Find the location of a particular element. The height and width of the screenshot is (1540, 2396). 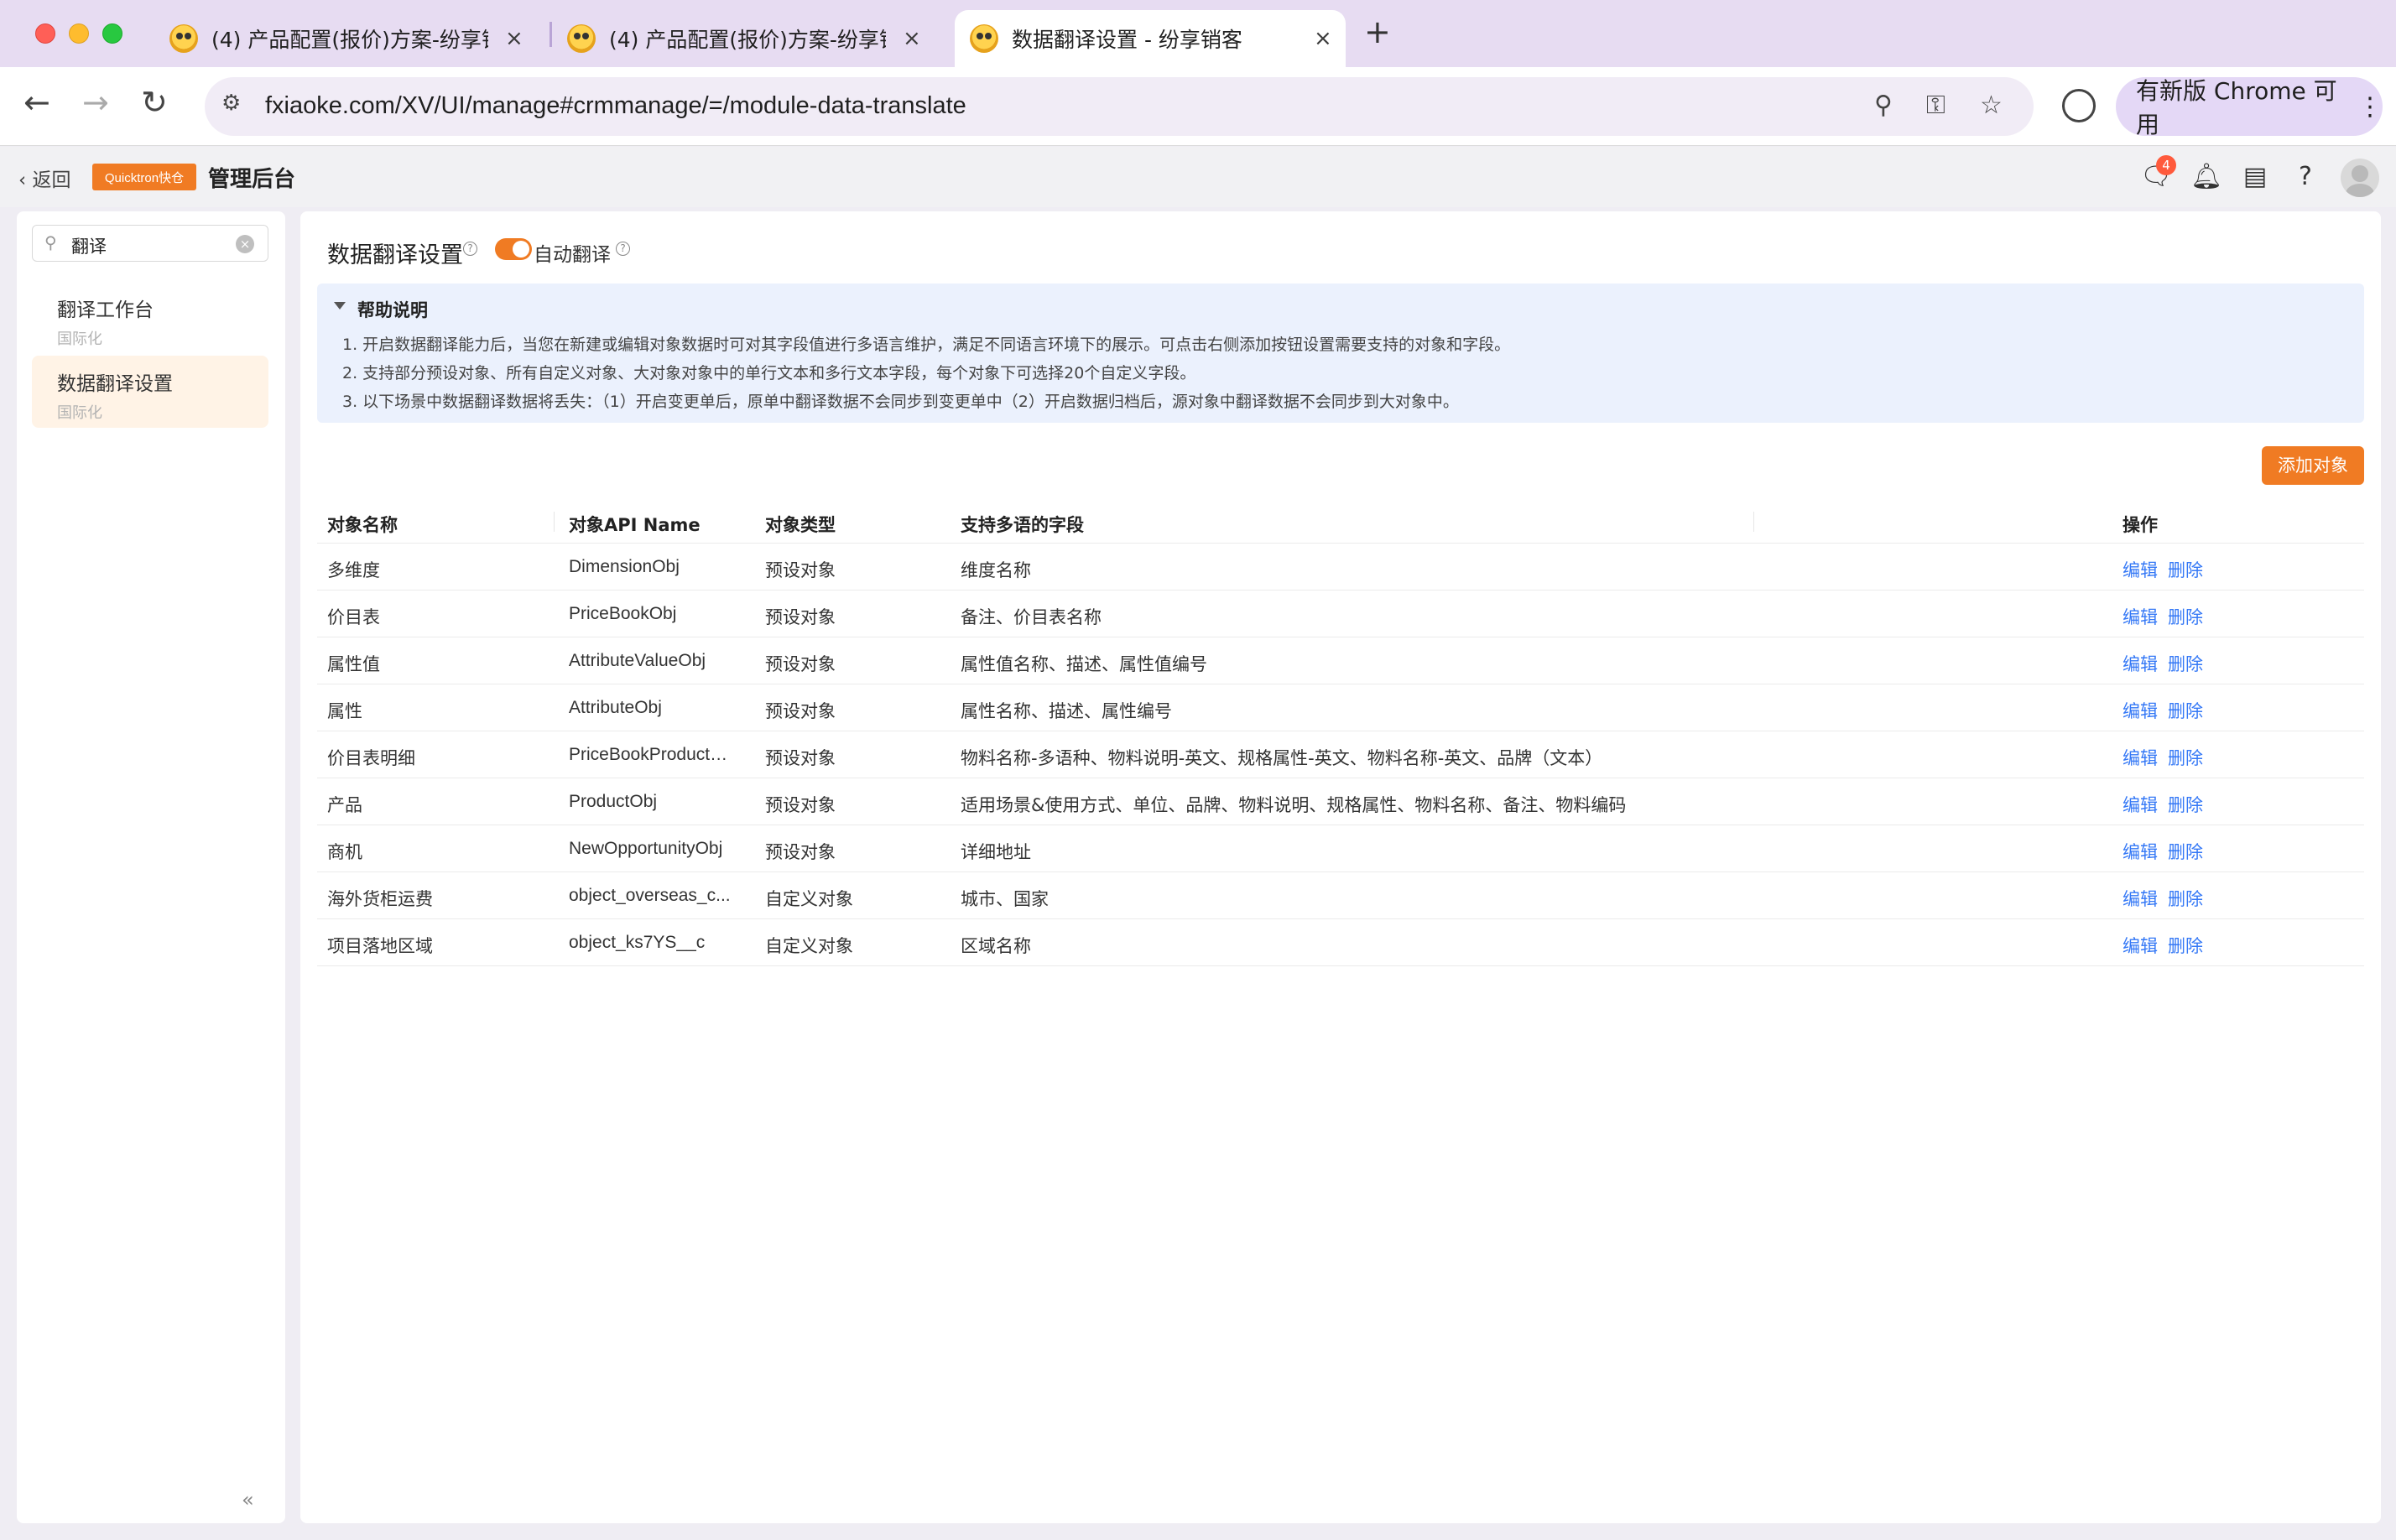

auto-translate-label: 自动翻译 is located at coordinates (572, 255).